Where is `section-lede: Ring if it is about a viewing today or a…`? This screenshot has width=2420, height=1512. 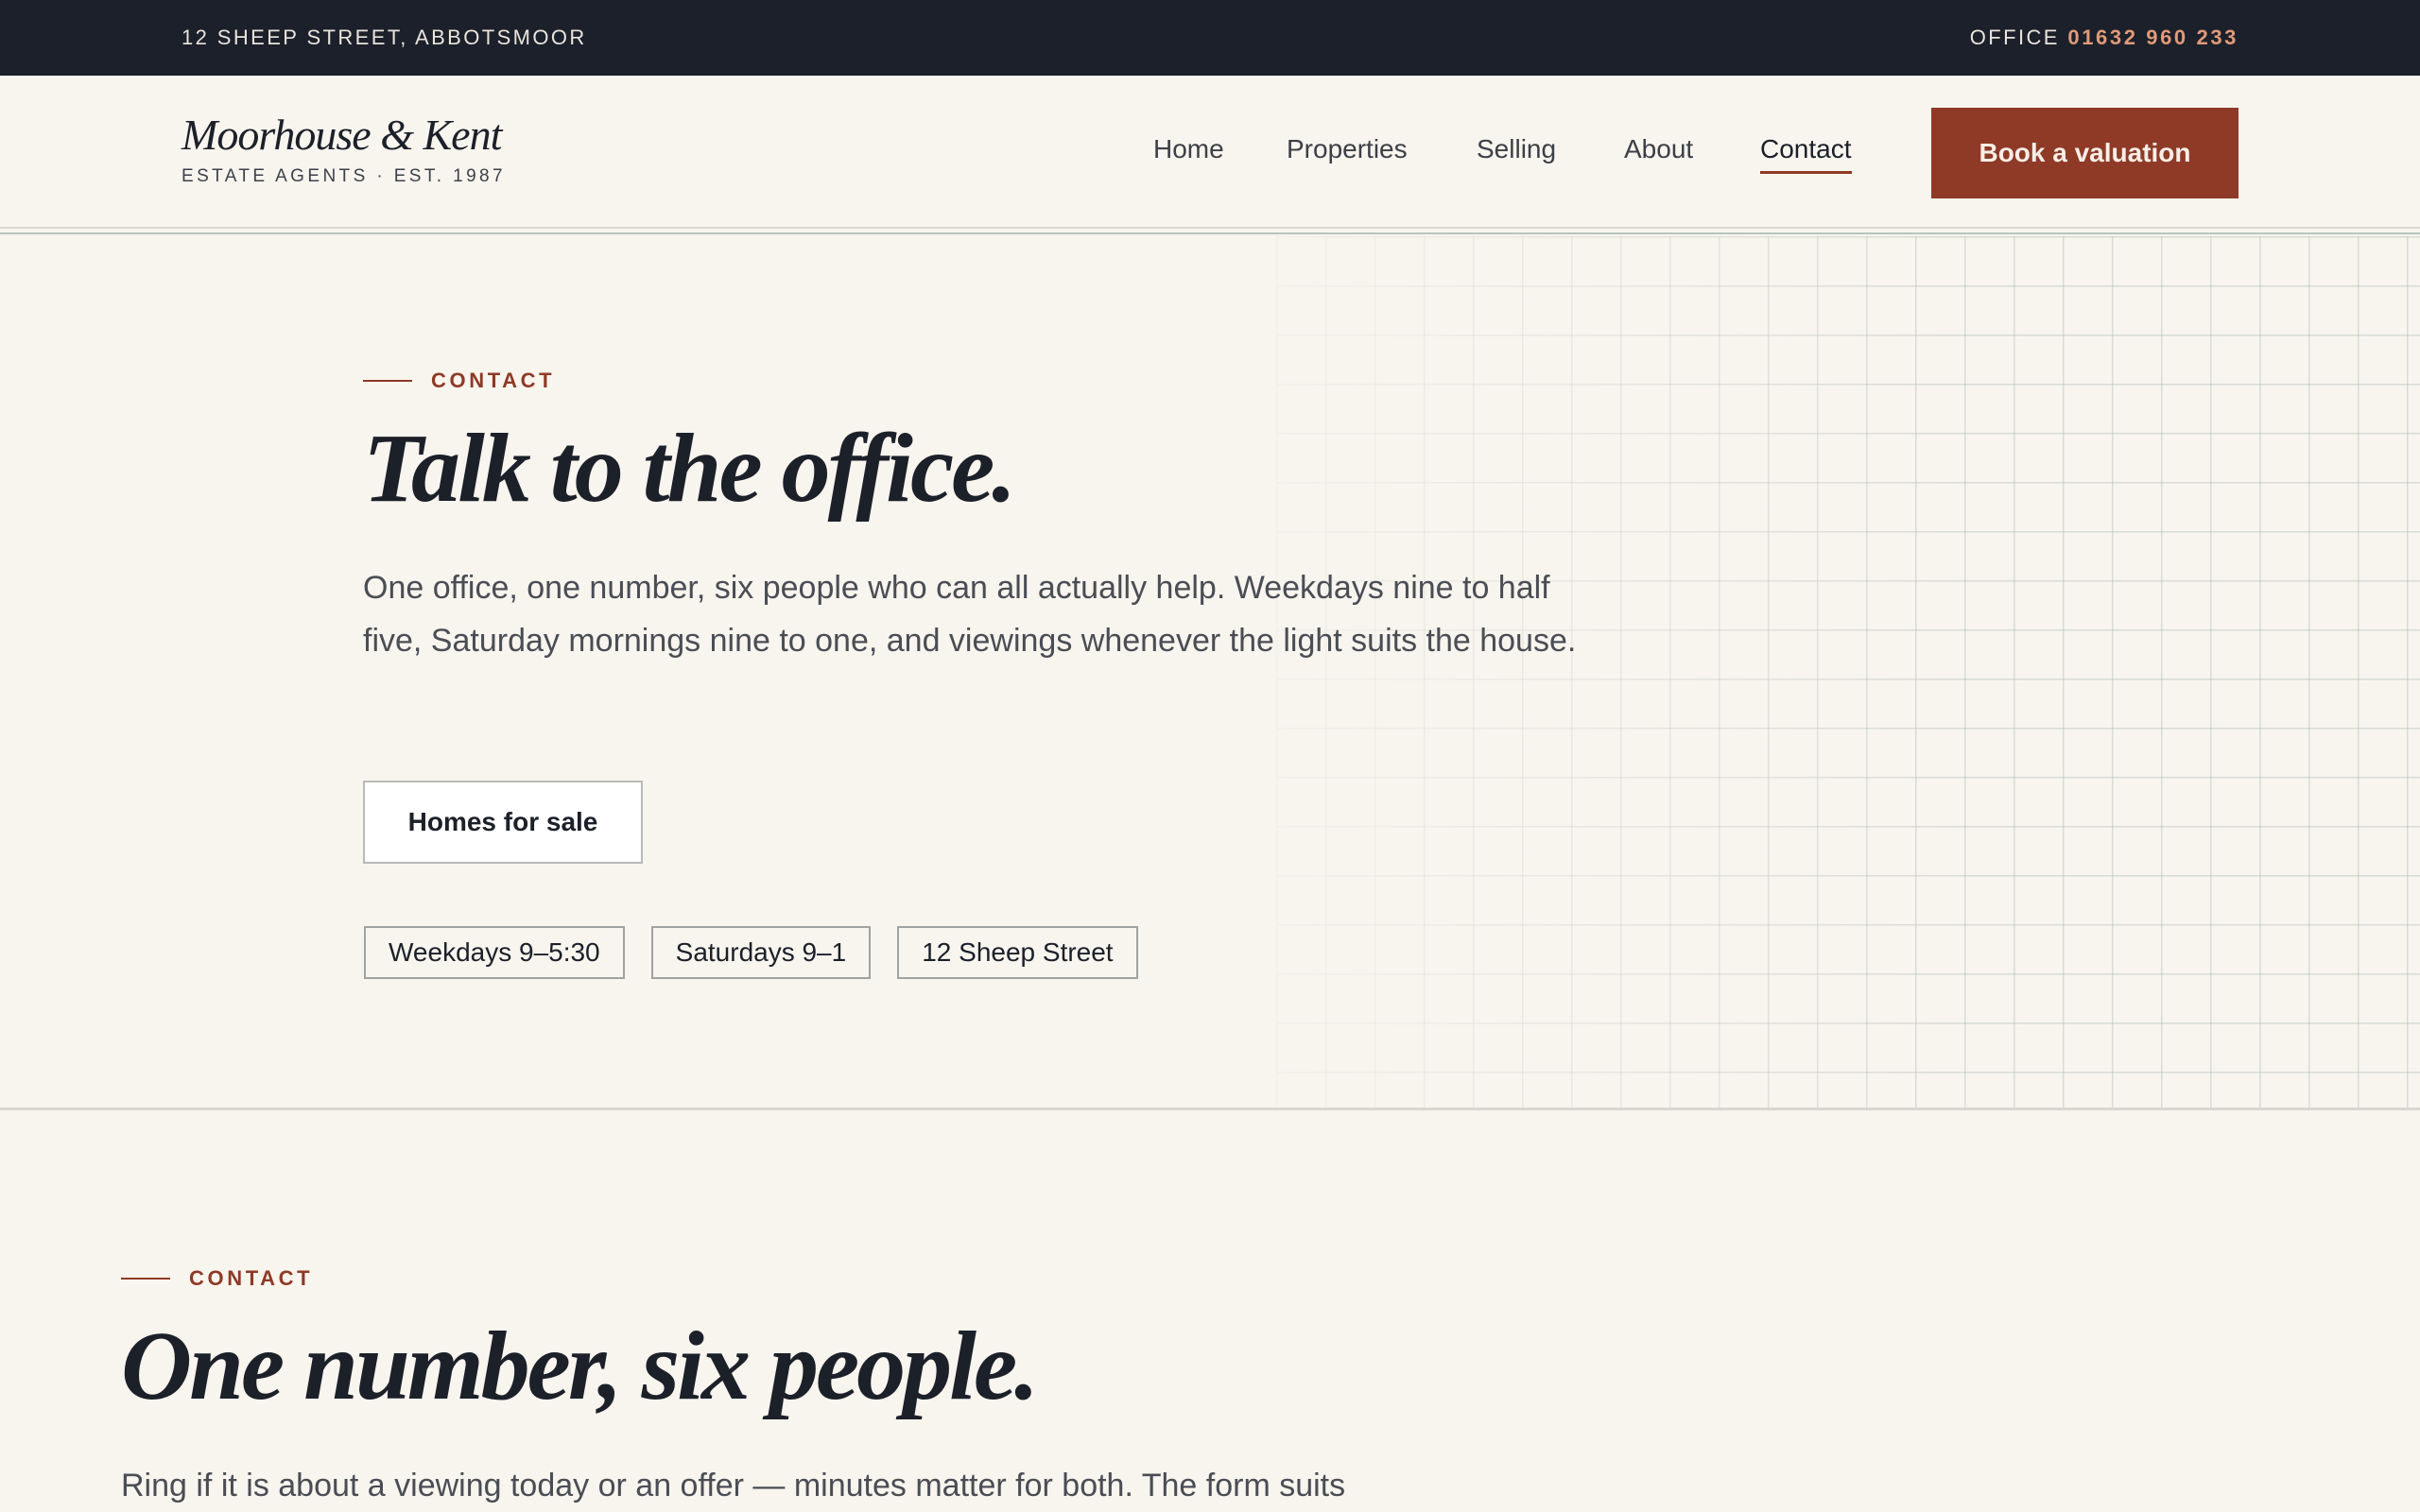 section-lede: Ring if it is about a viewing today or a… is located at coordinates (733, 1485).